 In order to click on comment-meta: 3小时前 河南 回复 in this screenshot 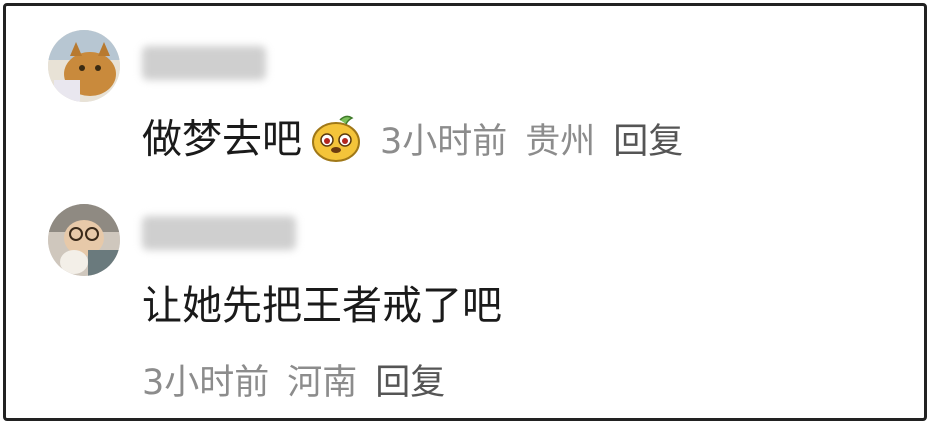, I will do `click(293, 383)`.